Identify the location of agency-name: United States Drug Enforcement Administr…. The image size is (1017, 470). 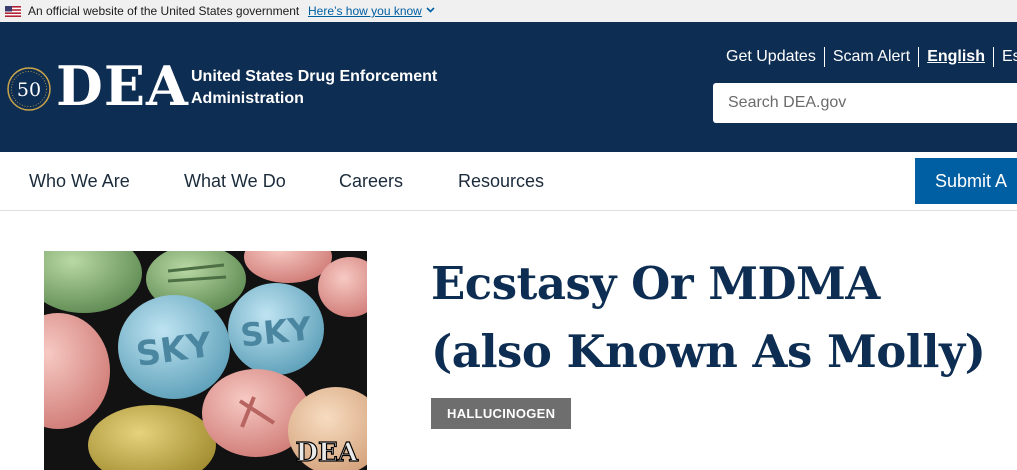
(321, 88).